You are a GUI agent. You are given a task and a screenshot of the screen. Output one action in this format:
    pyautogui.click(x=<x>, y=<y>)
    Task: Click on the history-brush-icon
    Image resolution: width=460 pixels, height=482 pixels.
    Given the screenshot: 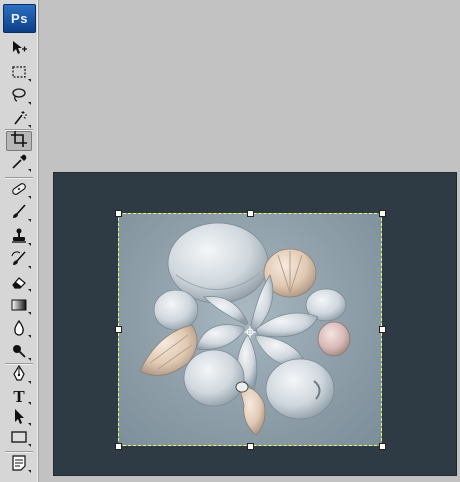 What is the action you would take?
    pyautogui.click(x=19, y=261)
    